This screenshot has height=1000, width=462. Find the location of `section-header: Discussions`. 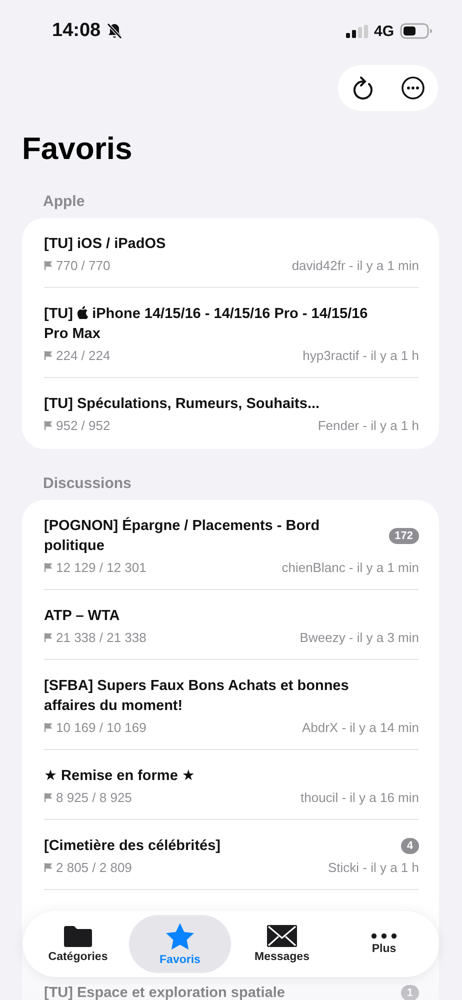

section-header: Discussions is located at coordinates (87, 483).